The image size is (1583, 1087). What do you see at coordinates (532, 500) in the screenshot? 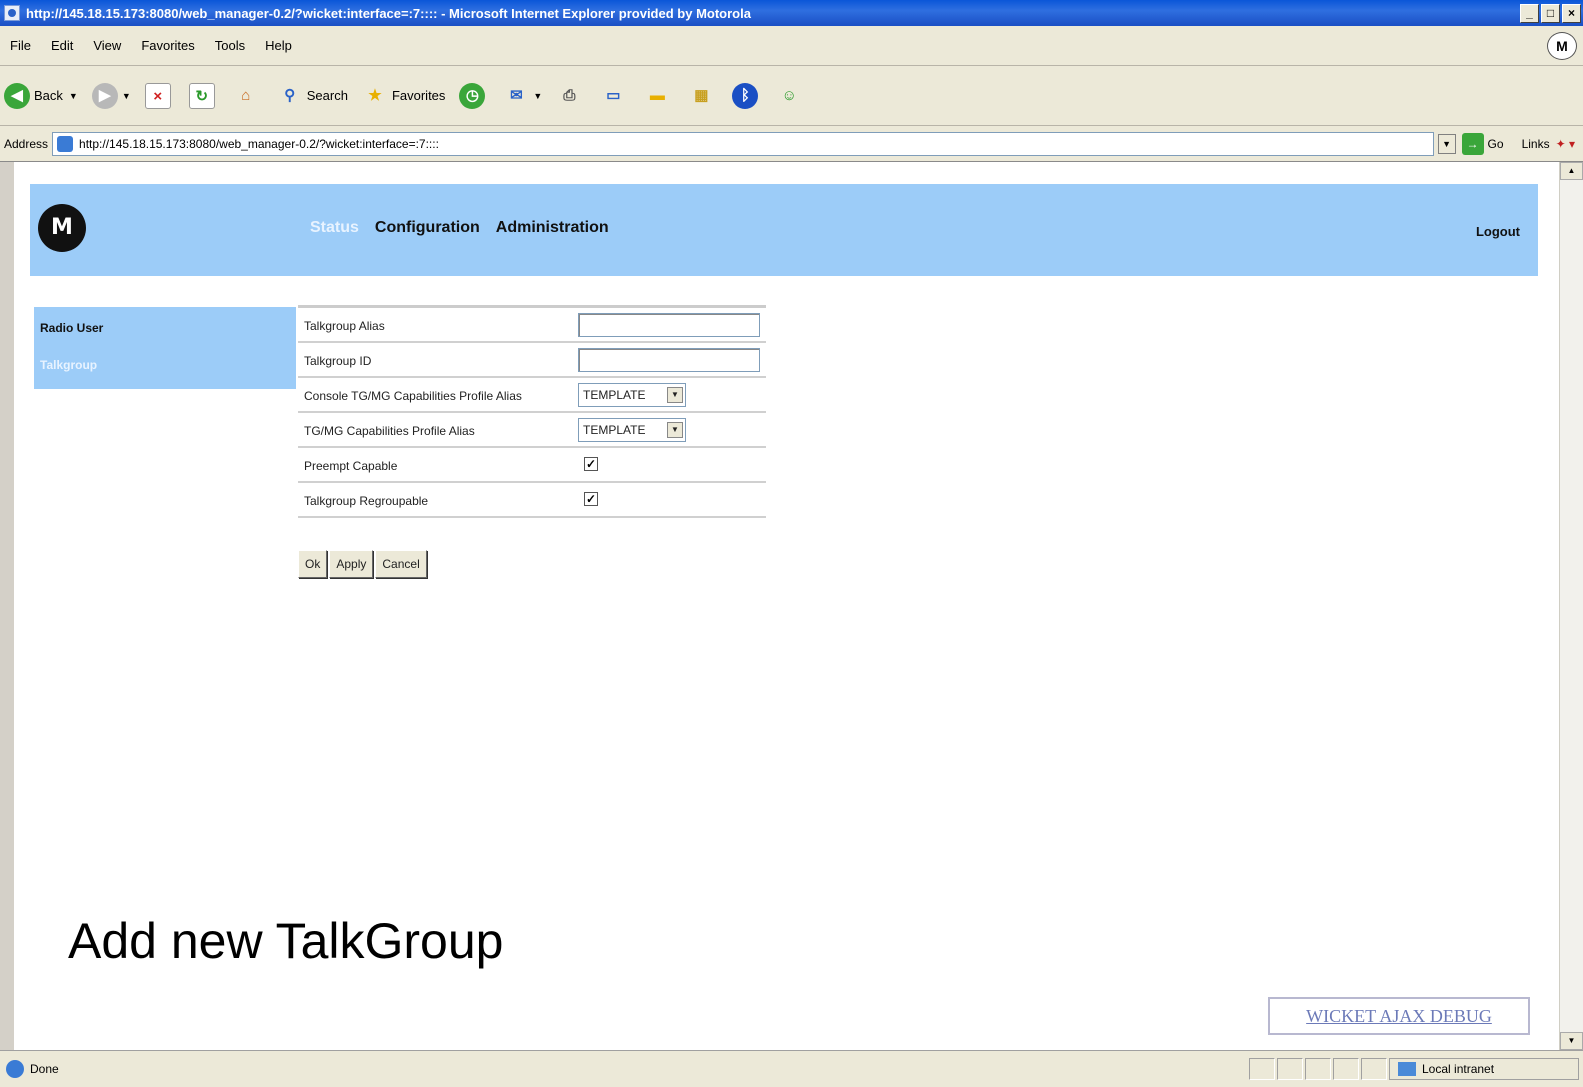
I see `form-row-regroupable: Talkgroup Regroupable ✓` at bounding box center [532, 500].